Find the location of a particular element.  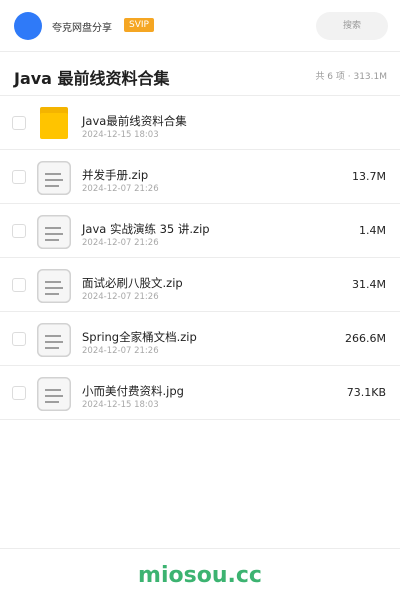

file-name: 面试必刷八股文.zip is located at coordinates (132, 283).